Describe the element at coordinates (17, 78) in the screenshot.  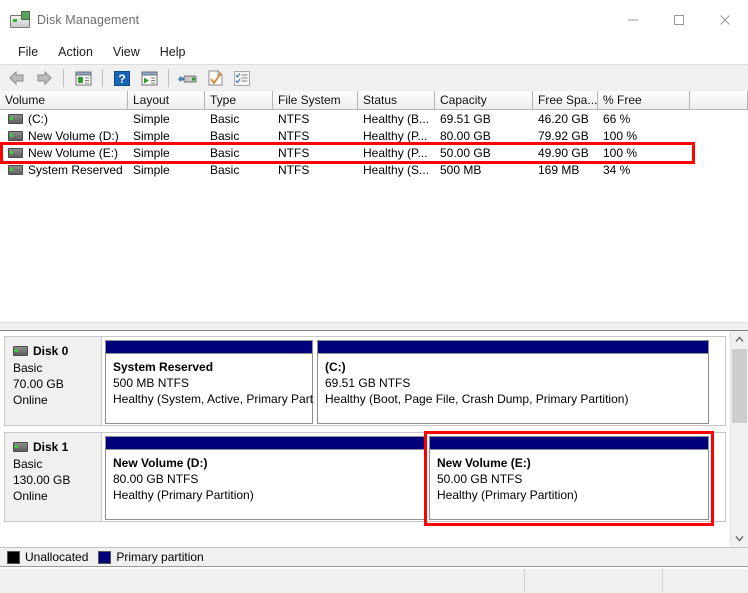
I see `back-arrow-icon` at that location.